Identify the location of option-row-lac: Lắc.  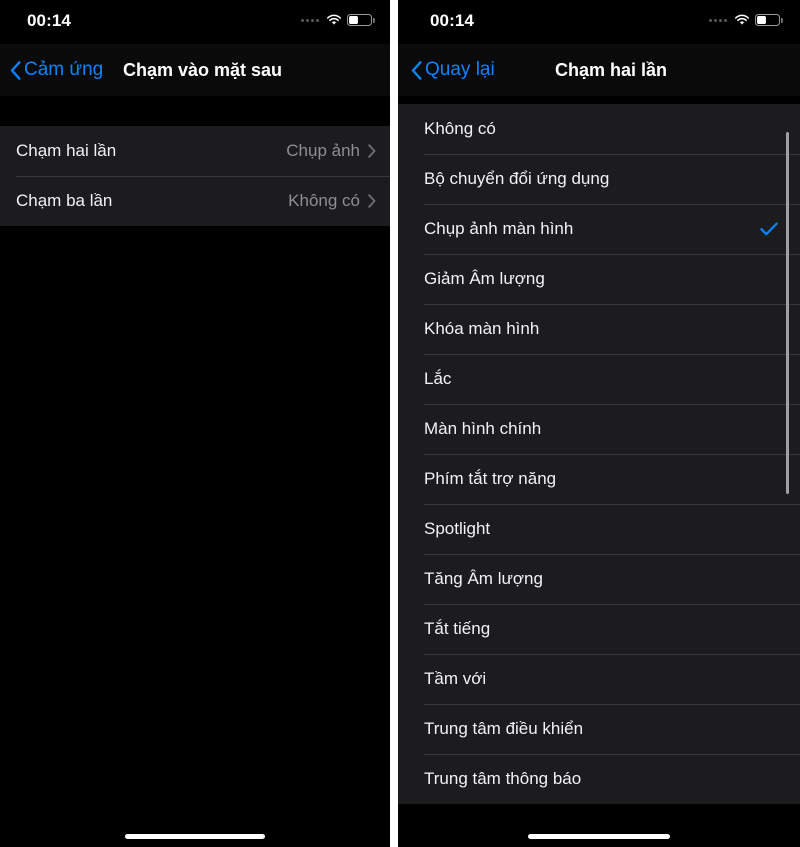
(599, 379).